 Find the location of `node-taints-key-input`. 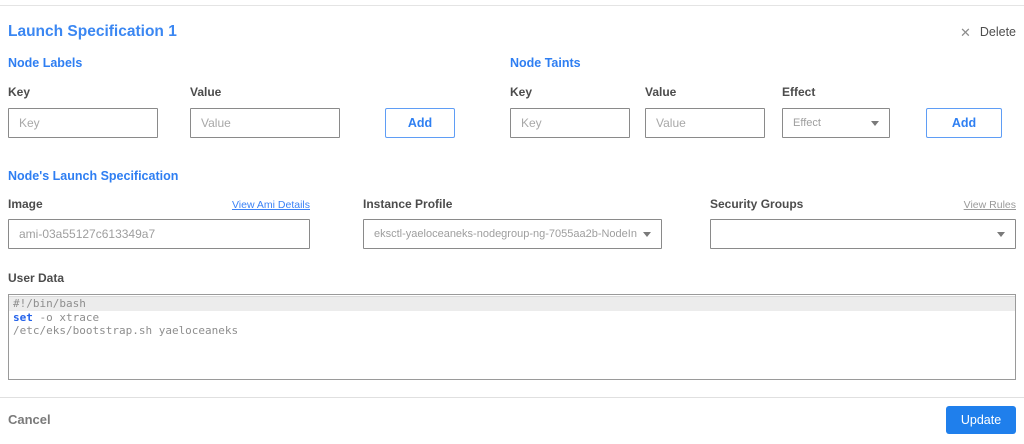

node-taints-key-input is located at coordinates (570, 123).